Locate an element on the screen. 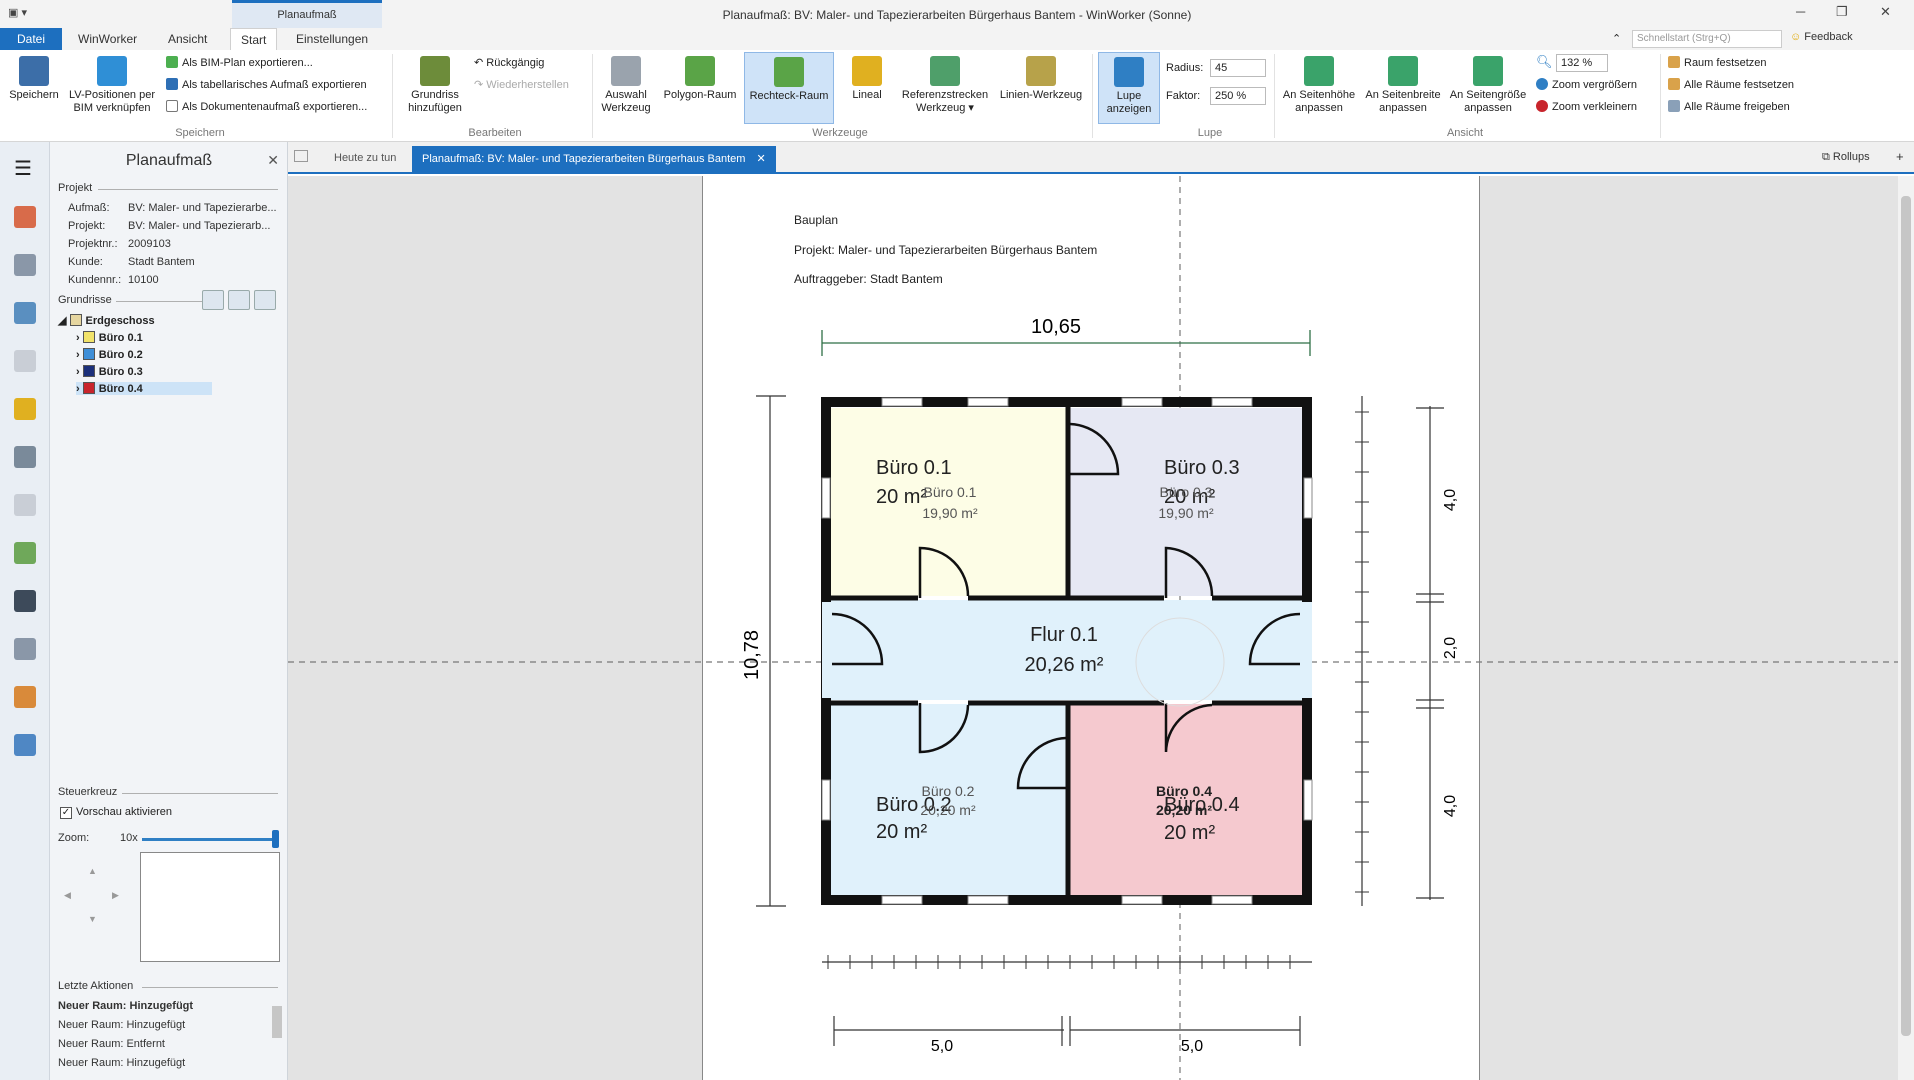 The image size is (1914, 1080). undo-label: Rückgängig is located at coordinates (515, 63).